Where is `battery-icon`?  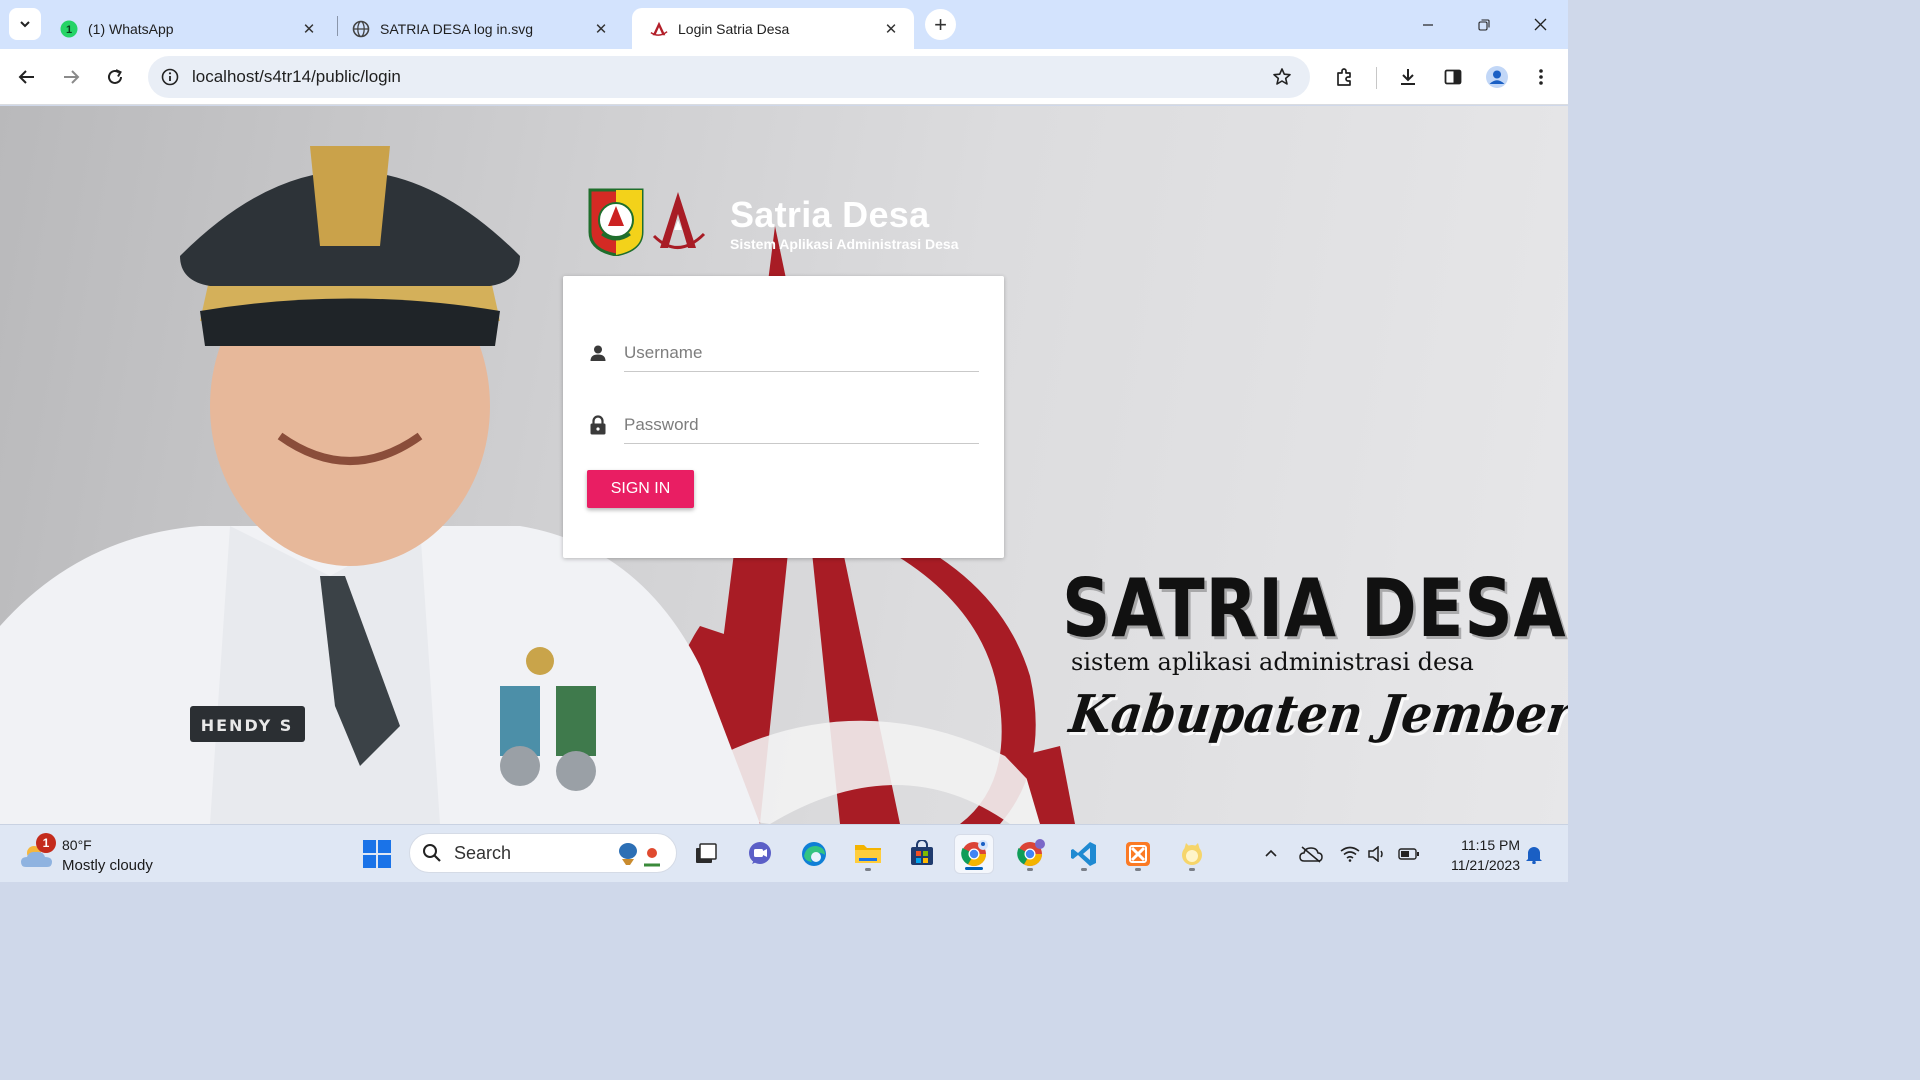 battery-icon is located at coordinates (1408, 854).